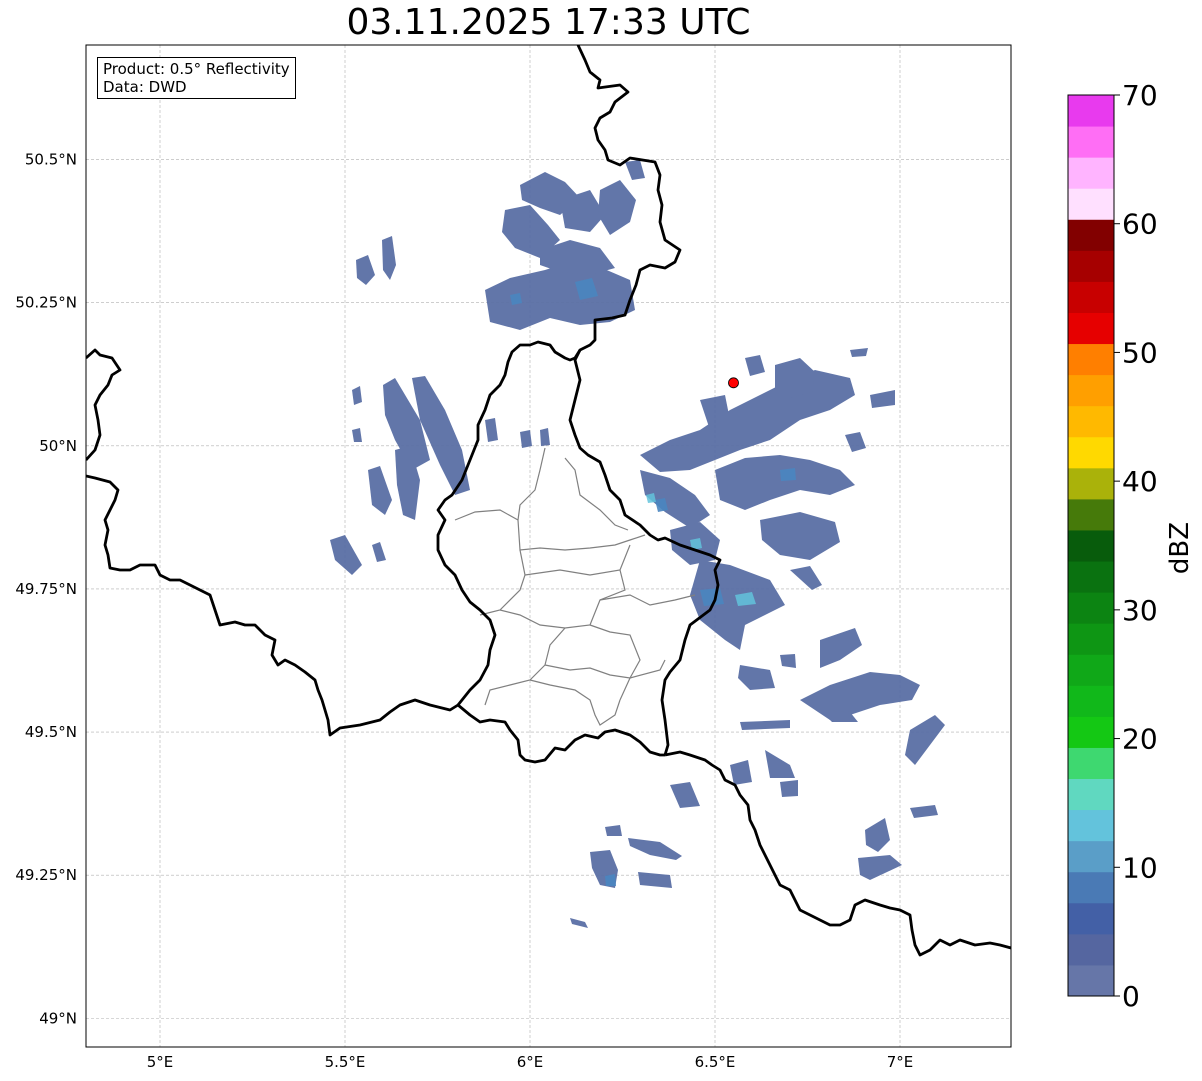 The height and width of the screenshot is (1081, 1202). What do you see at coordinates (46, 875) in the screenshot?
I see `lat-tick-label: 49.25°N` at bounding box center [46, 875].